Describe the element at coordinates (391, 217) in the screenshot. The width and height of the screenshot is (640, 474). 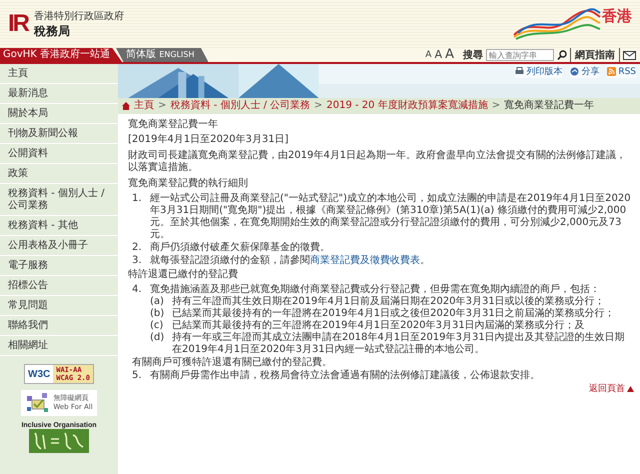
I see `item-text: 經一站式公司註冊及商業登記("一站式登記")成立的本地公司，如成立法團的申請是在2019年4月1日至2020年3月31日期間("寬免期")提出，根據《商業登記條例》(第310章)第5A(1)(a) 條須繳付的費用可減少2,000元。至於其他個案，在寬免期開始生效的商業登記證或分行登記證須繳付的費用，可分別減少2,000元及73元。` at that location.